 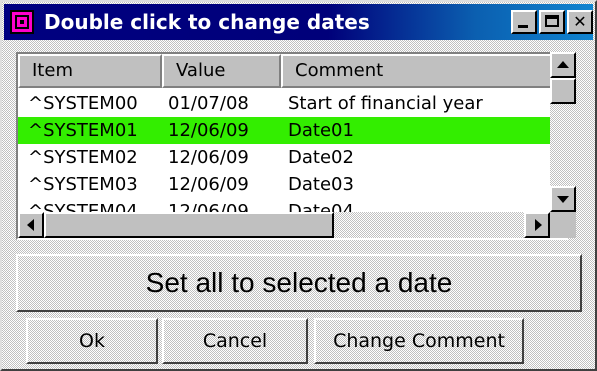 I want to click on change-comment-button: Change Comment, so click(x=419, y=341).